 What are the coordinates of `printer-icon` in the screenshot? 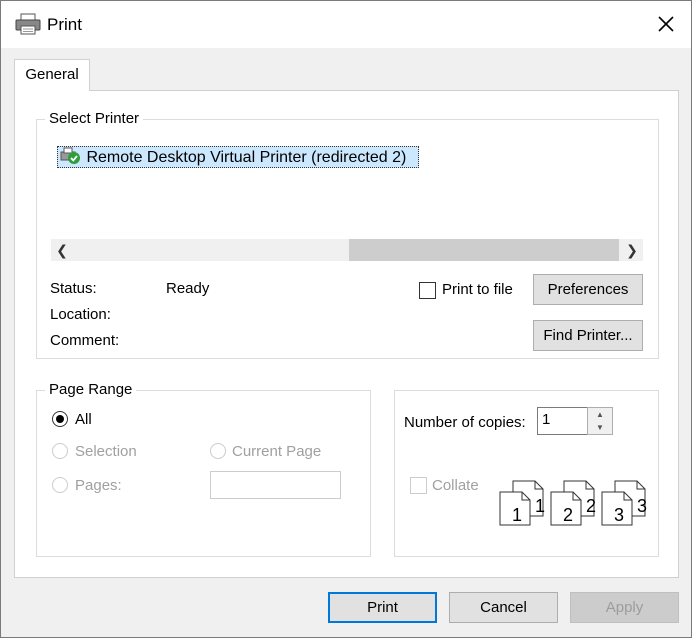 It's located at (28, 24).